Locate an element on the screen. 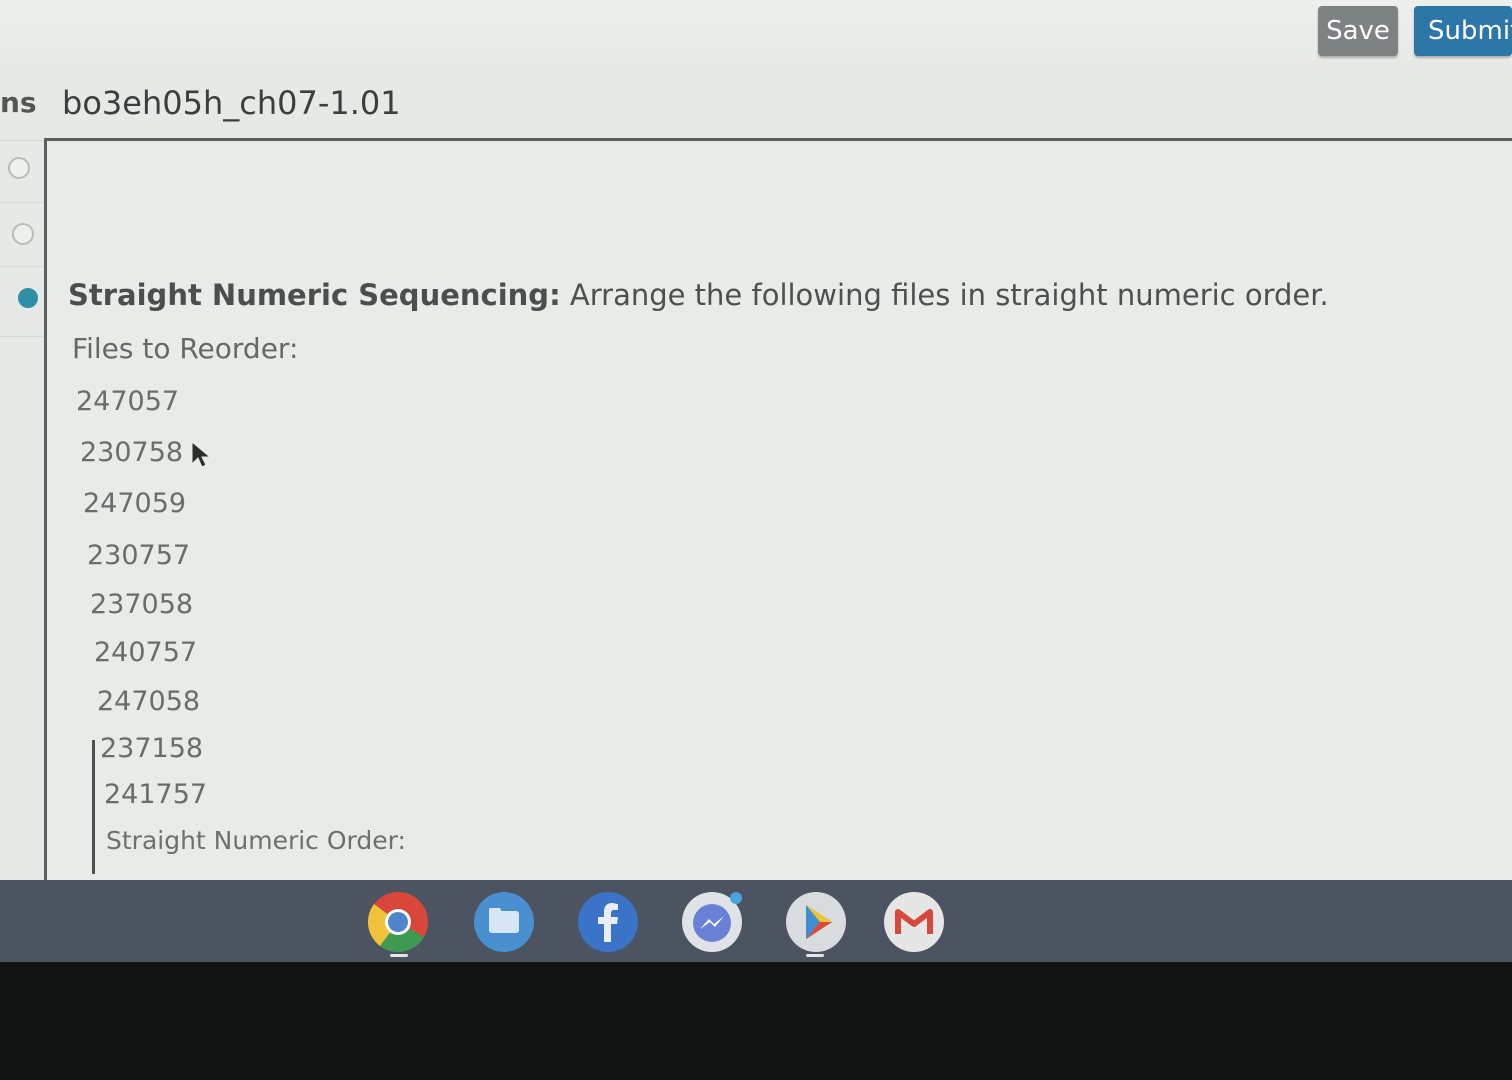 The image size is (1512, 1080). file-item: 230758 is located at coordinates (132, 452).